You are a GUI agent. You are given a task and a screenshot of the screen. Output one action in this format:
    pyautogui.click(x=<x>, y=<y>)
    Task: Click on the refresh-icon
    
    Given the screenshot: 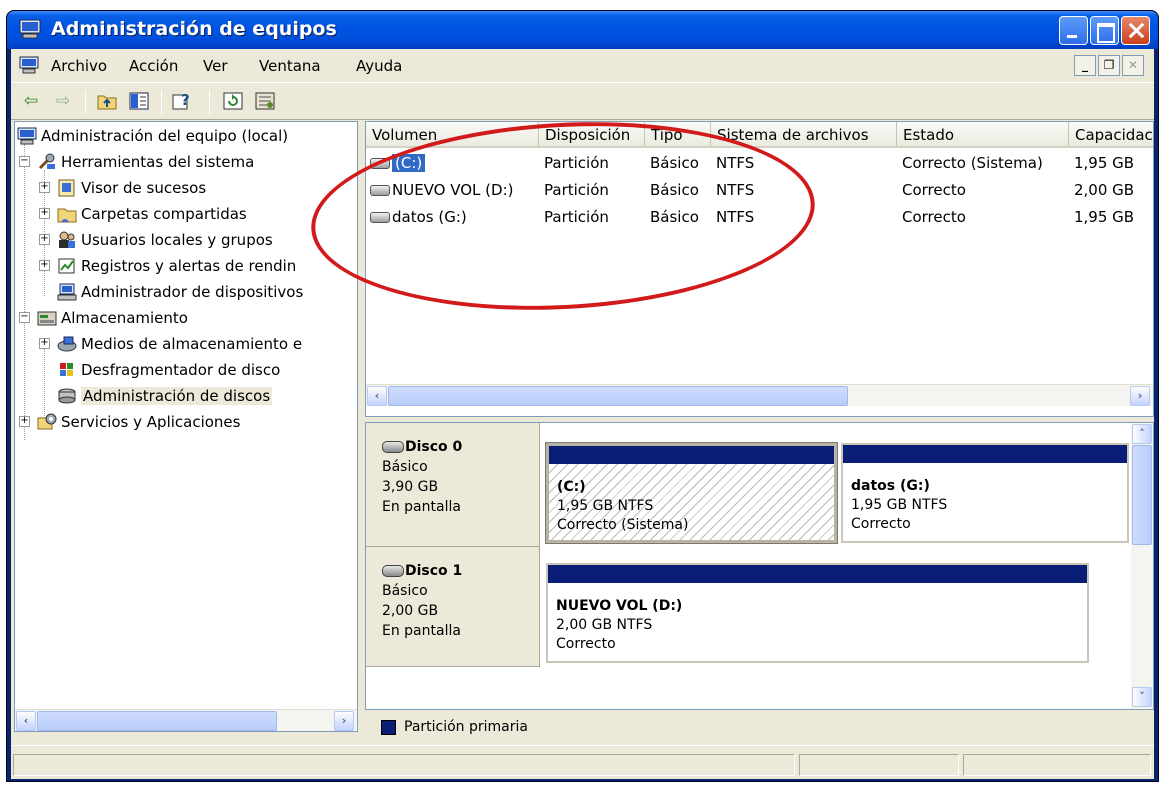 What is the action you would take?
    pyautogui.click(x=233, y=101)
    